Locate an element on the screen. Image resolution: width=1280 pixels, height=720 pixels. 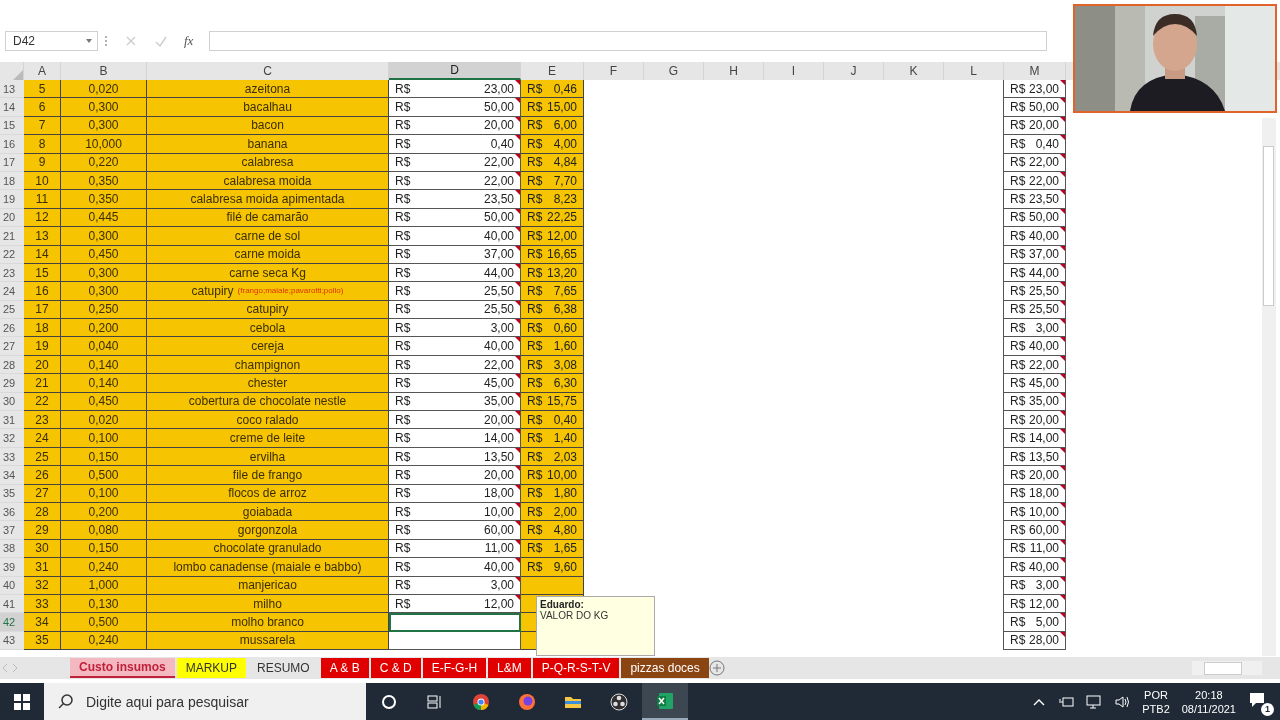
row-header: 21 is located at coordinates (12, 236).